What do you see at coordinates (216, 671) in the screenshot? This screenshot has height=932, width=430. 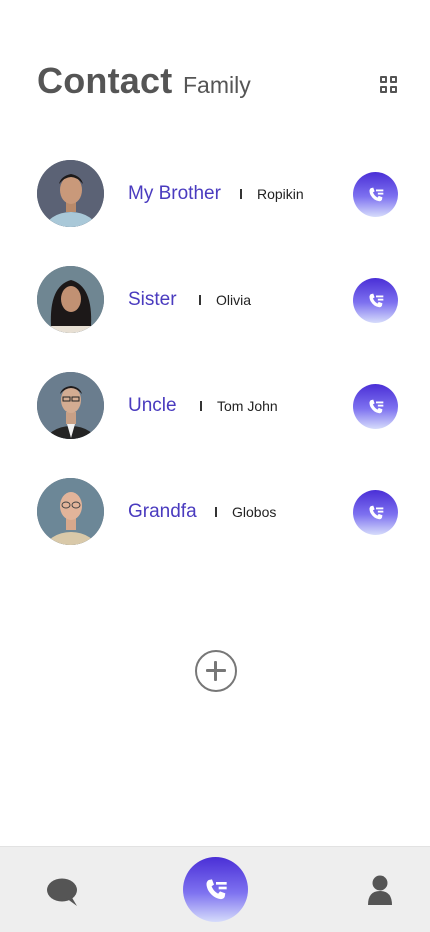 I see `plus-circle-icon` at bounding box center [216, 671].